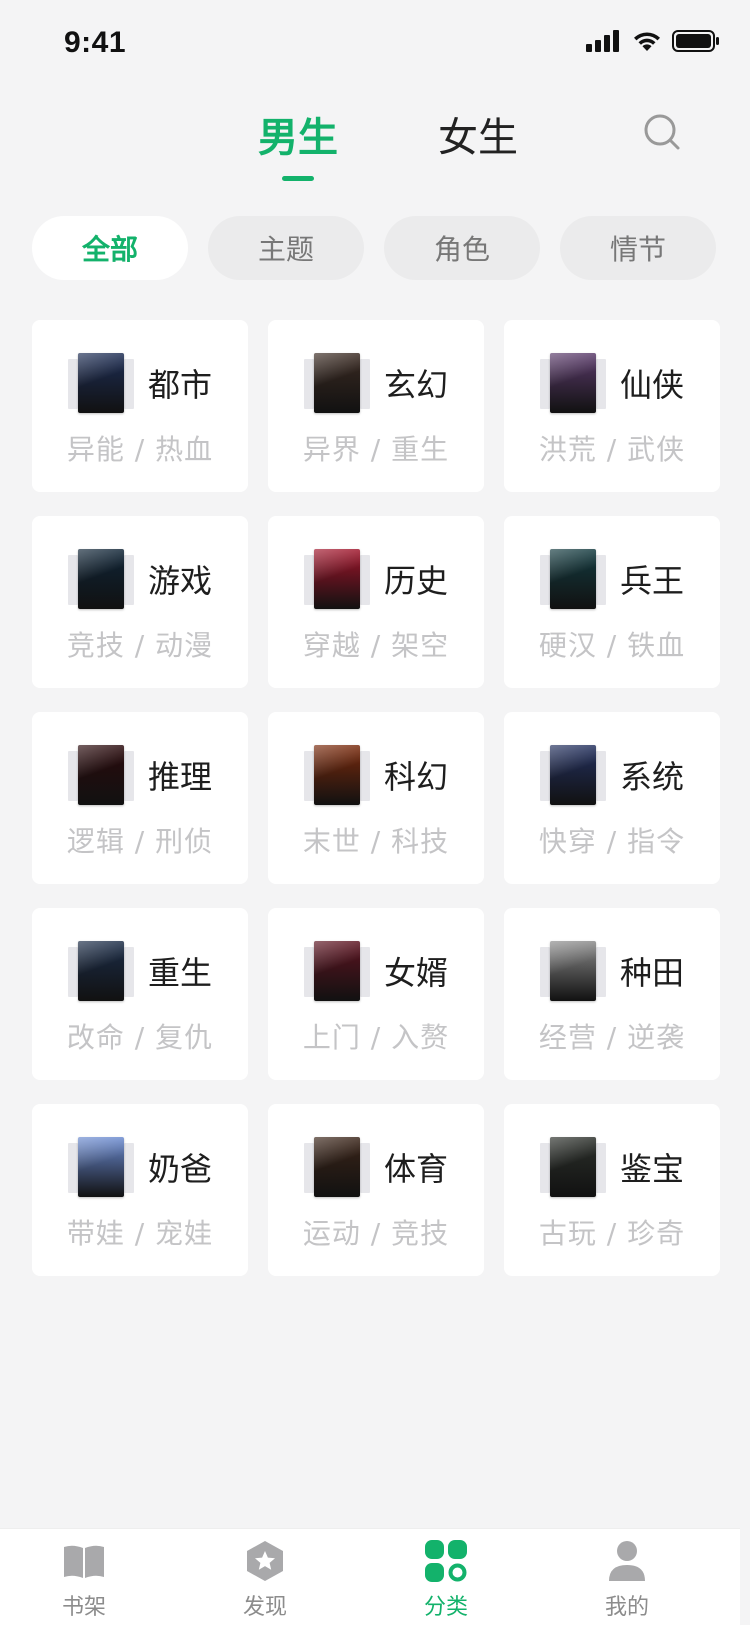 The image size is (750, 1625). Describe the element at coordinates (612, 645) in the screenshot. I see `category-subtitle: 硬汉 / 铁血` at that location.